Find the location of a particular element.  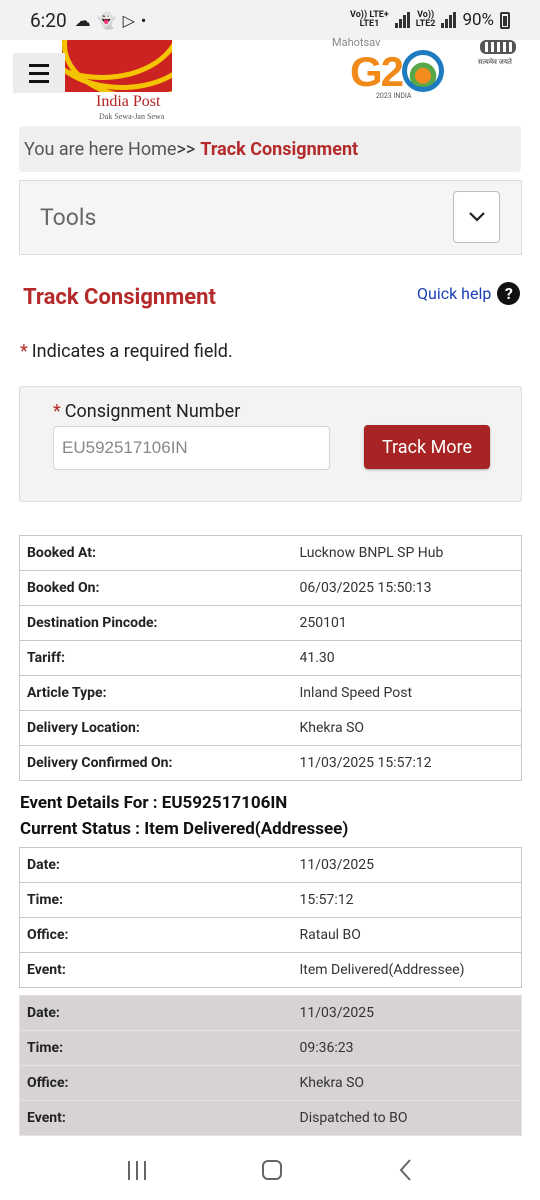

page-title: Track Consignment is located at coordinates (119, 297).